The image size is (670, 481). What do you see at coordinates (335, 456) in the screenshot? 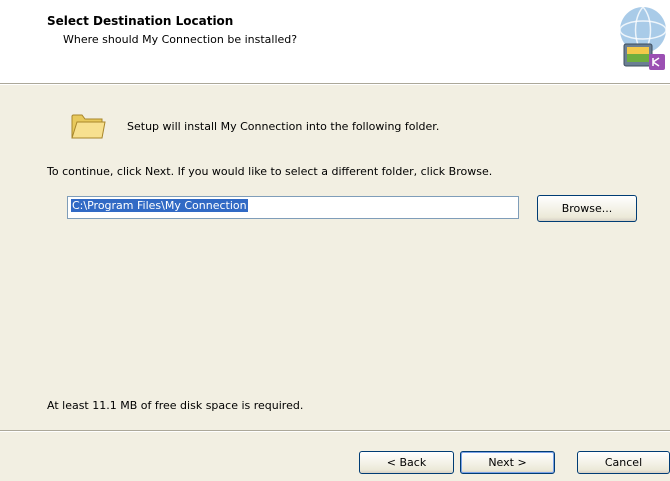
I see `wizard-footer` at bounding box center [335, 456].